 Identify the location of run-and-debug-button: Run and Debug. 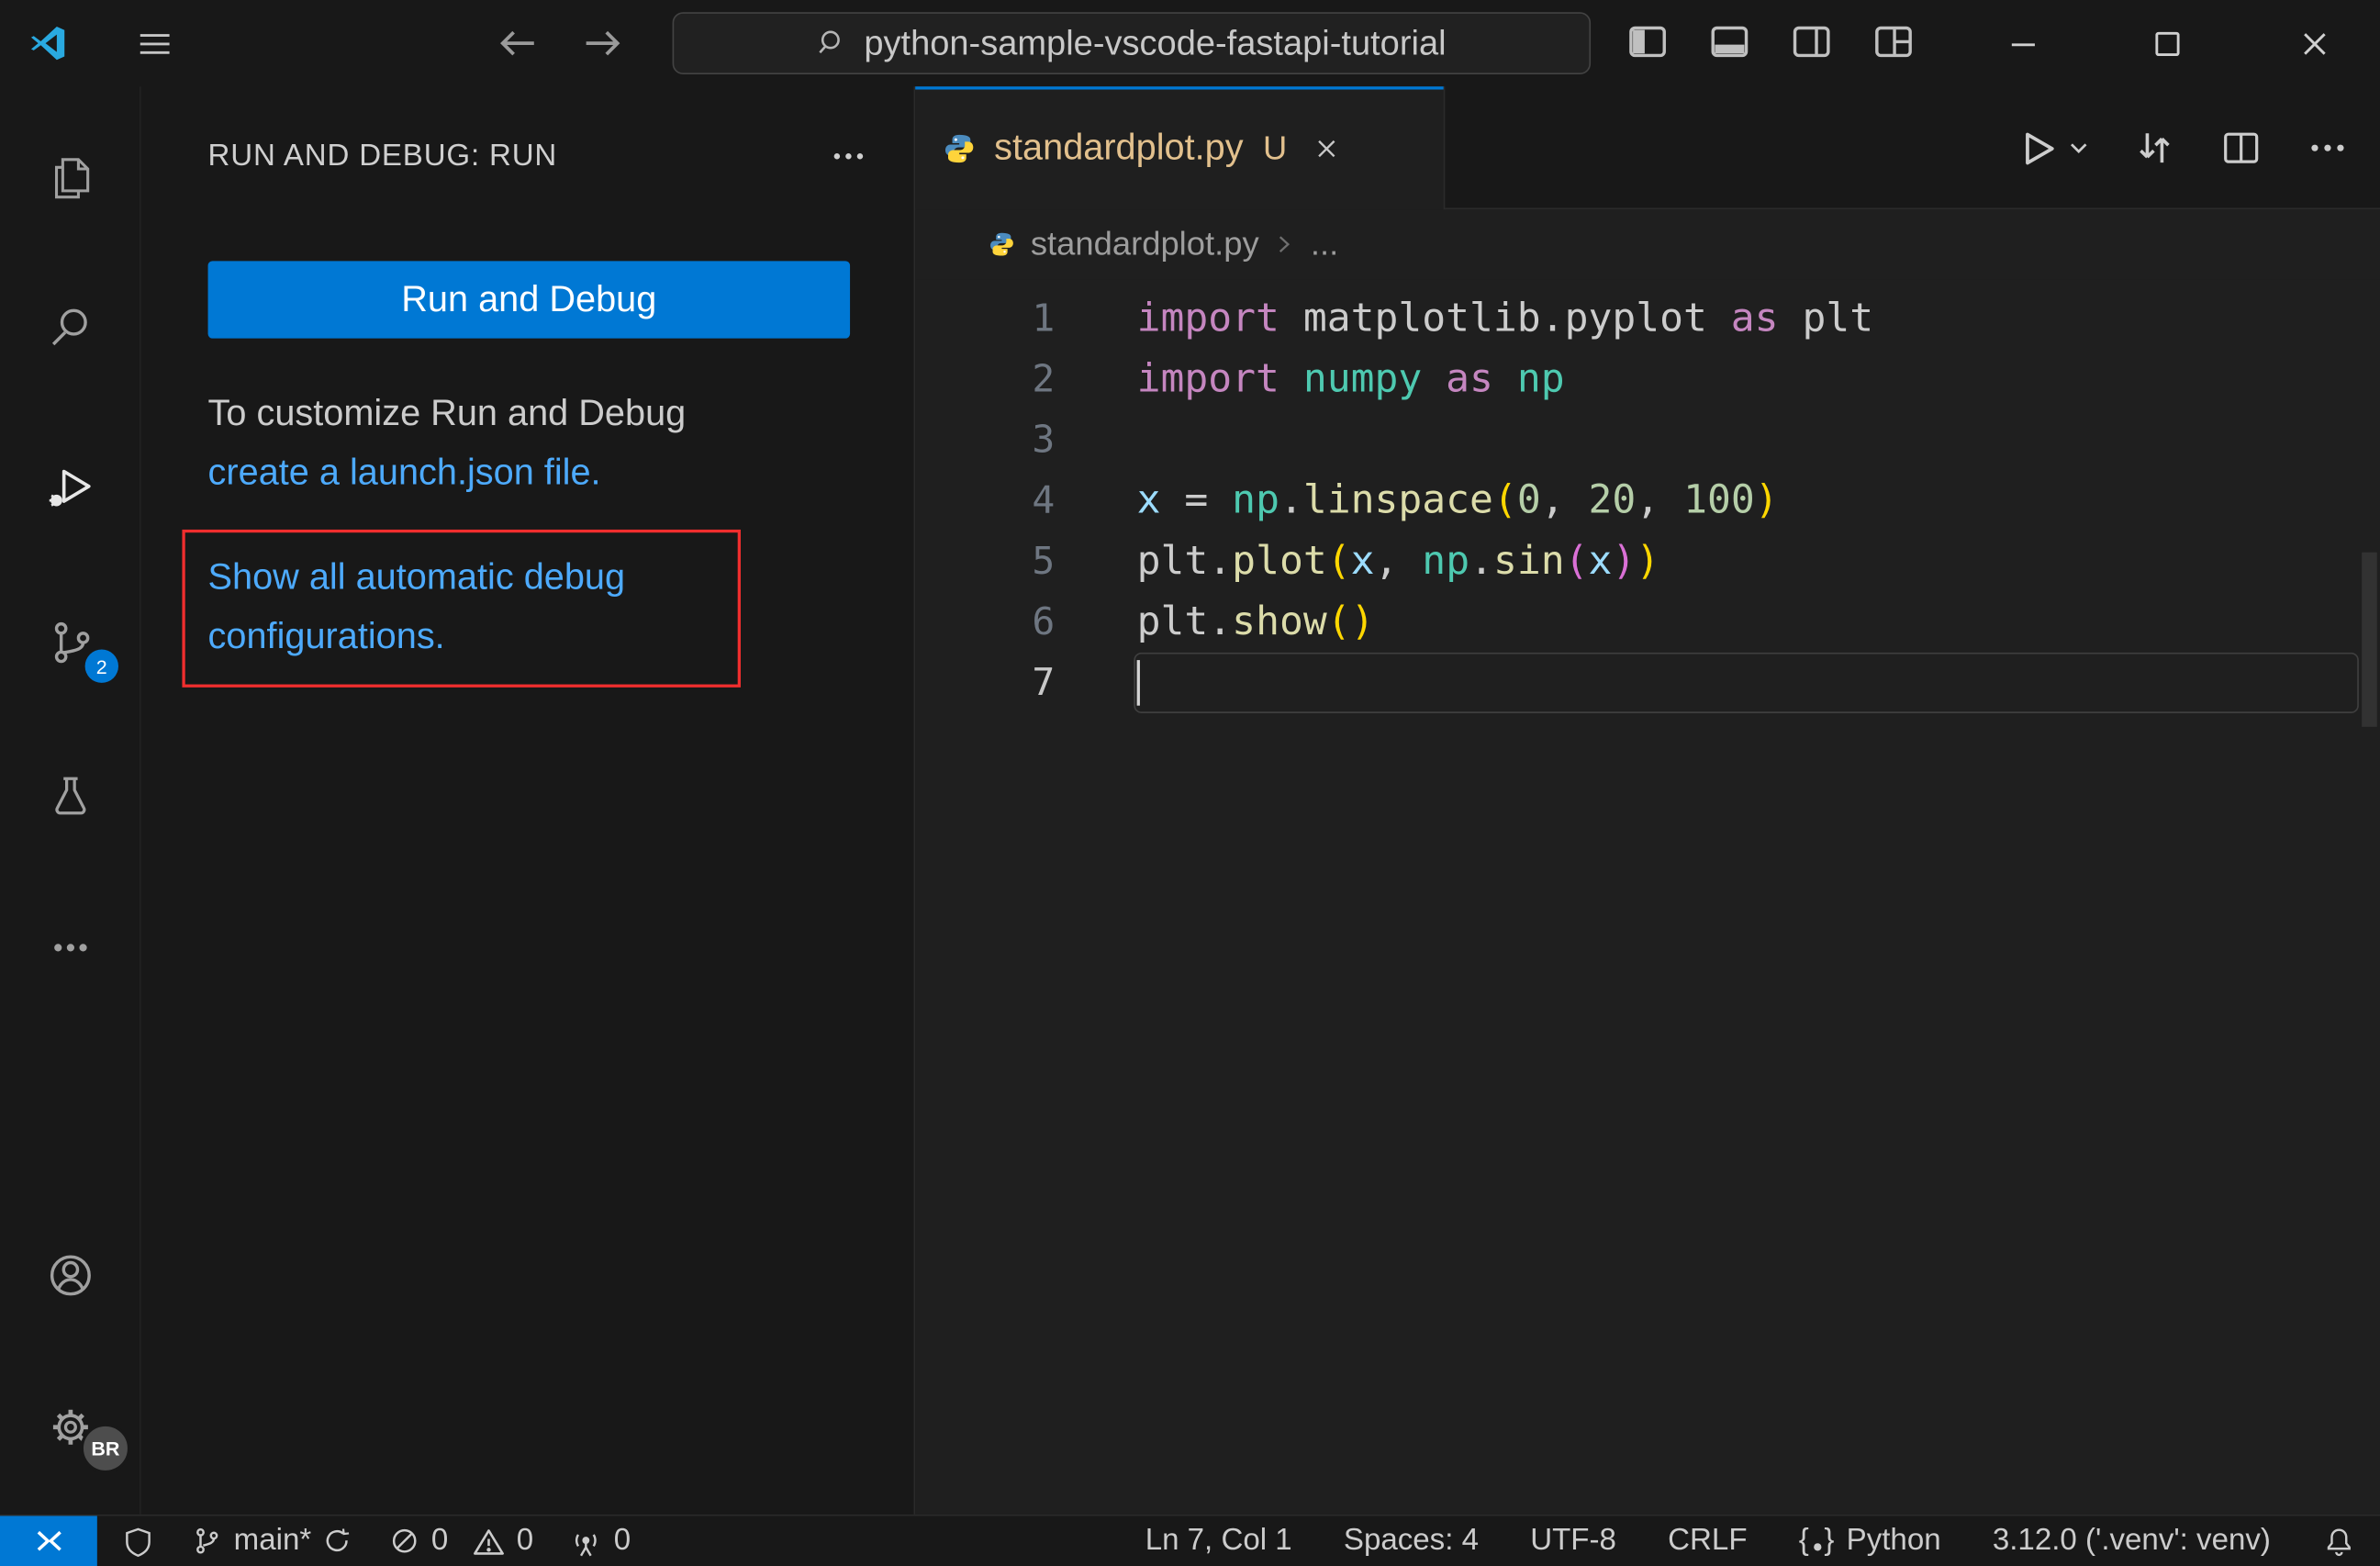
(529, 300).